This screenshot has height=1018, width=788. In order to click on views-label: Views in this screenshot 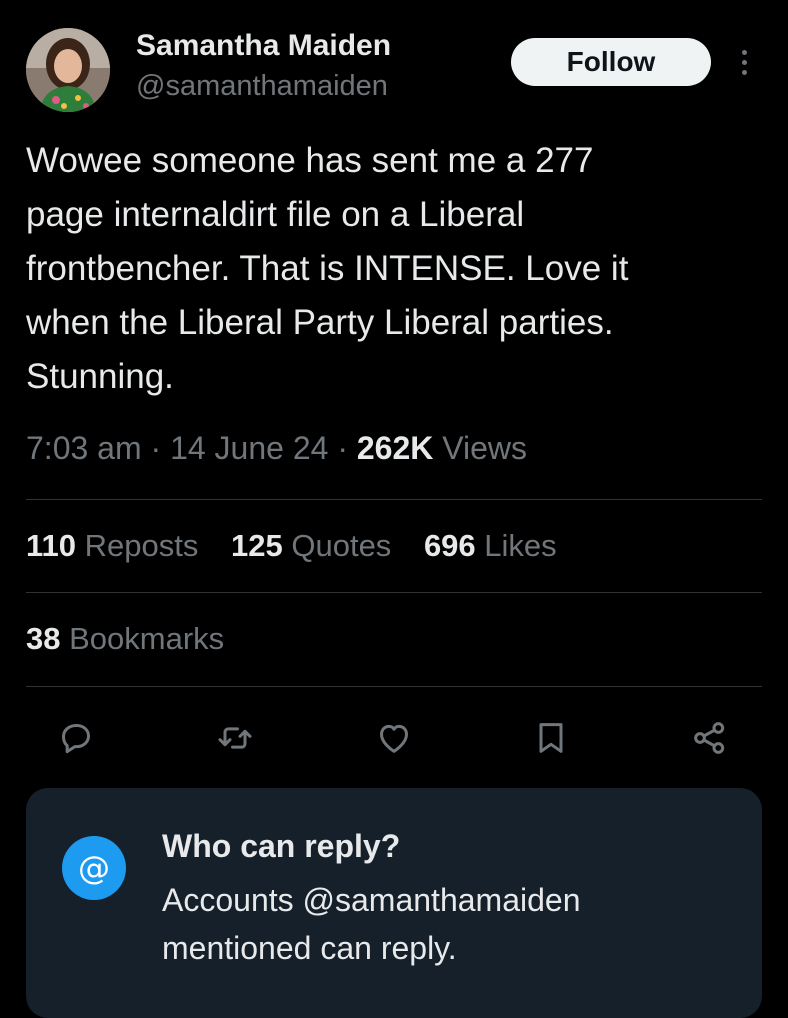, I will do `click(485, 448)`.